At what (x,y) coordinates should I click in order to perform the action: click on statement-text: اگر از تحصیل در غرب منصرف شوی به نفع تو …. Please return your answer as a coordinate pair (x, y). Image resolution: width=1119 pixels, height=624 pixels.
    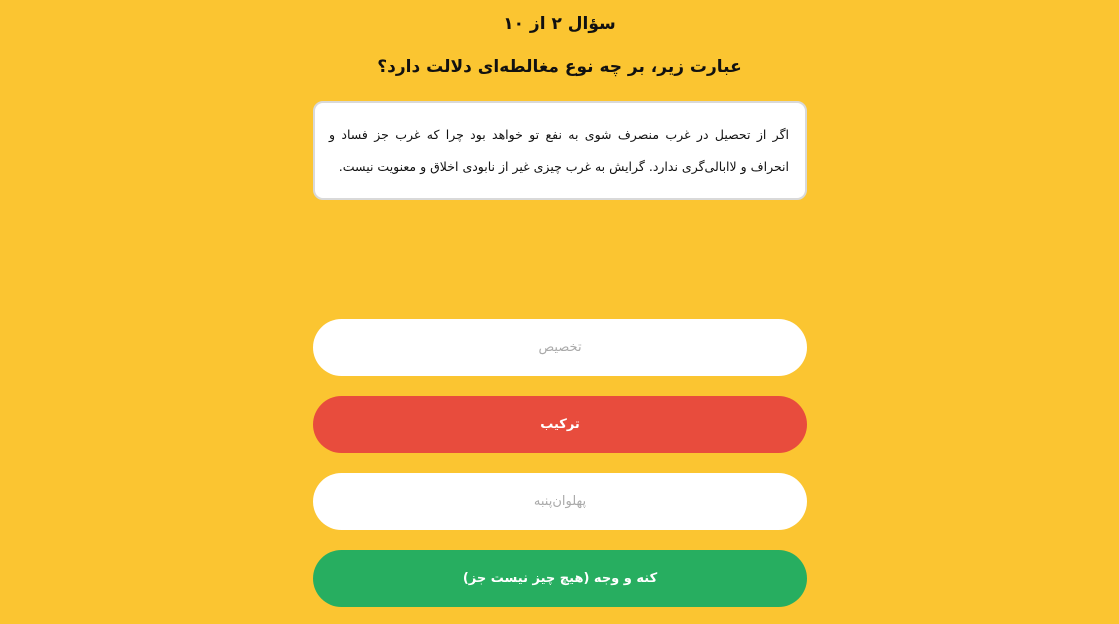
    Looking at the image, I should click on (559, 150).